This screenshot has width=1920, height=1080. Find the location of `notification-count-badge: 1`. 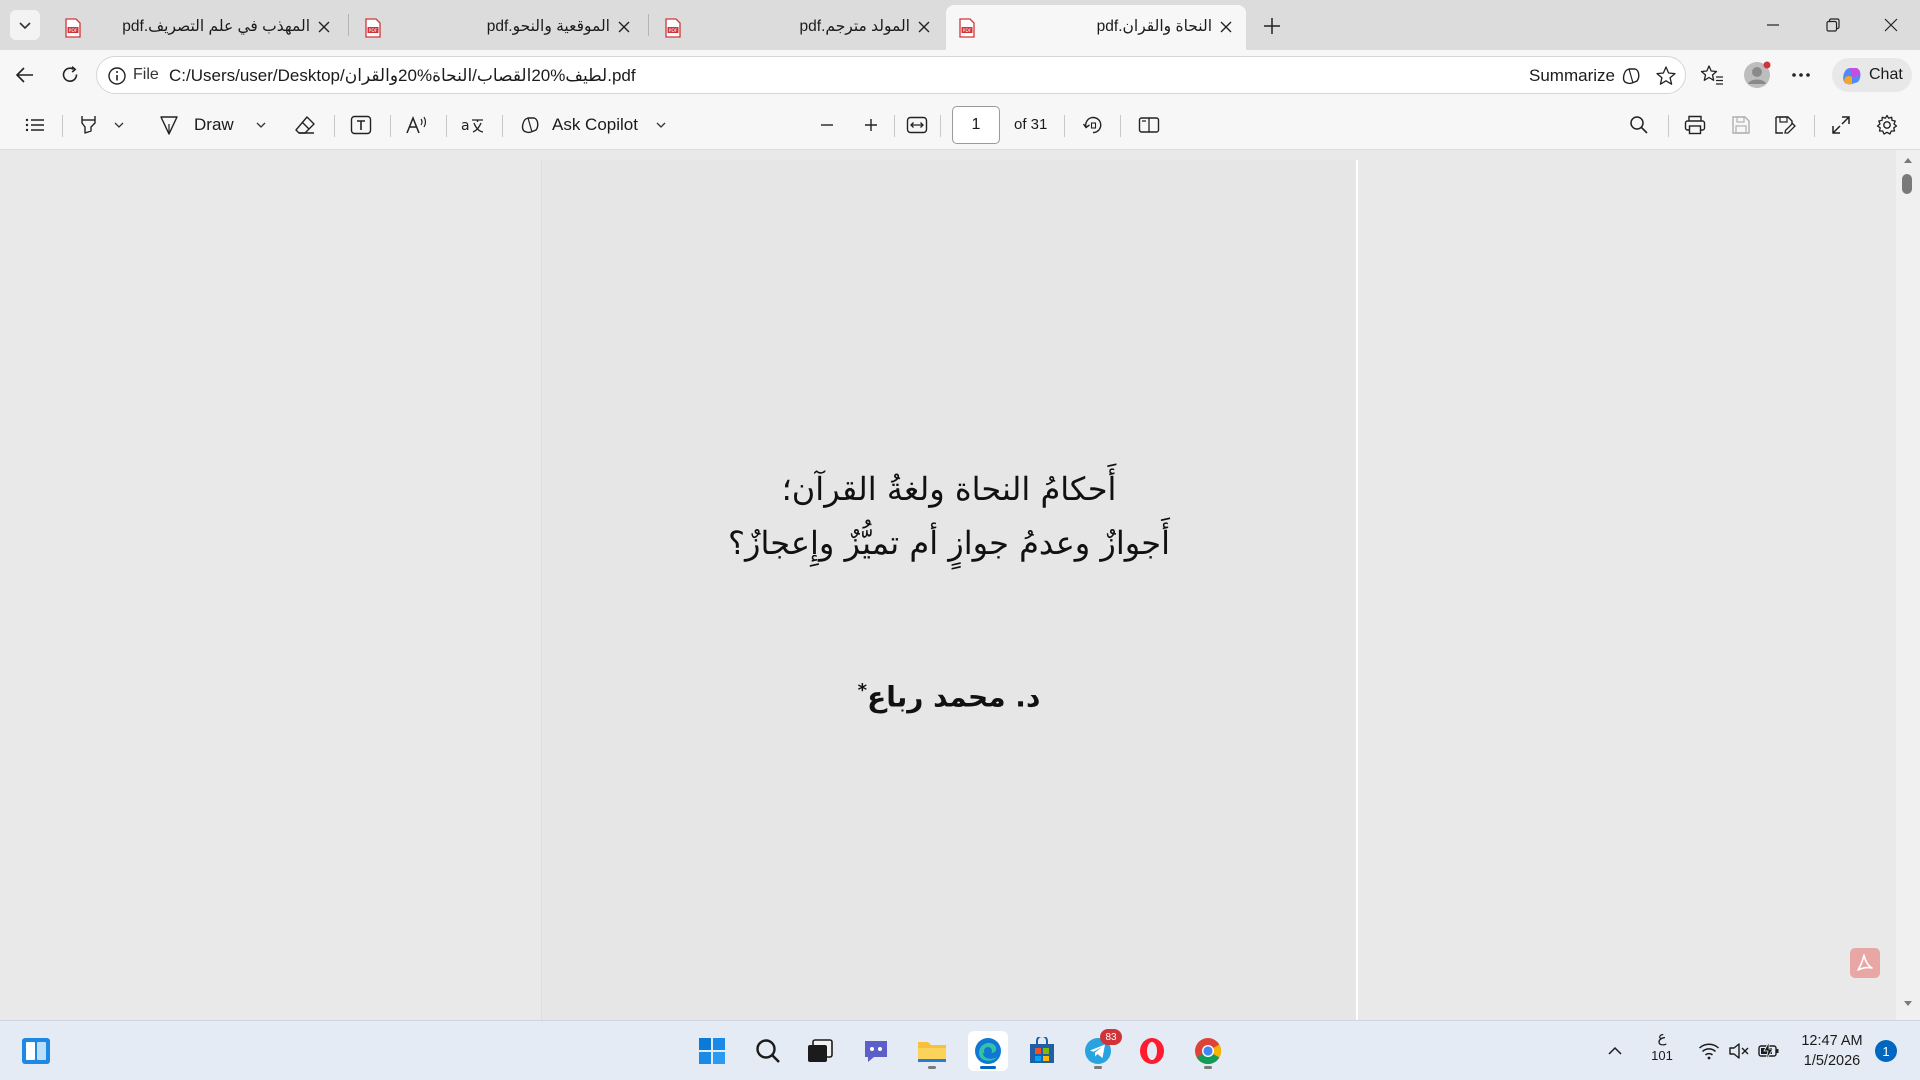

notification-count-badge: 1 is located at coordinates (1886, 1051).